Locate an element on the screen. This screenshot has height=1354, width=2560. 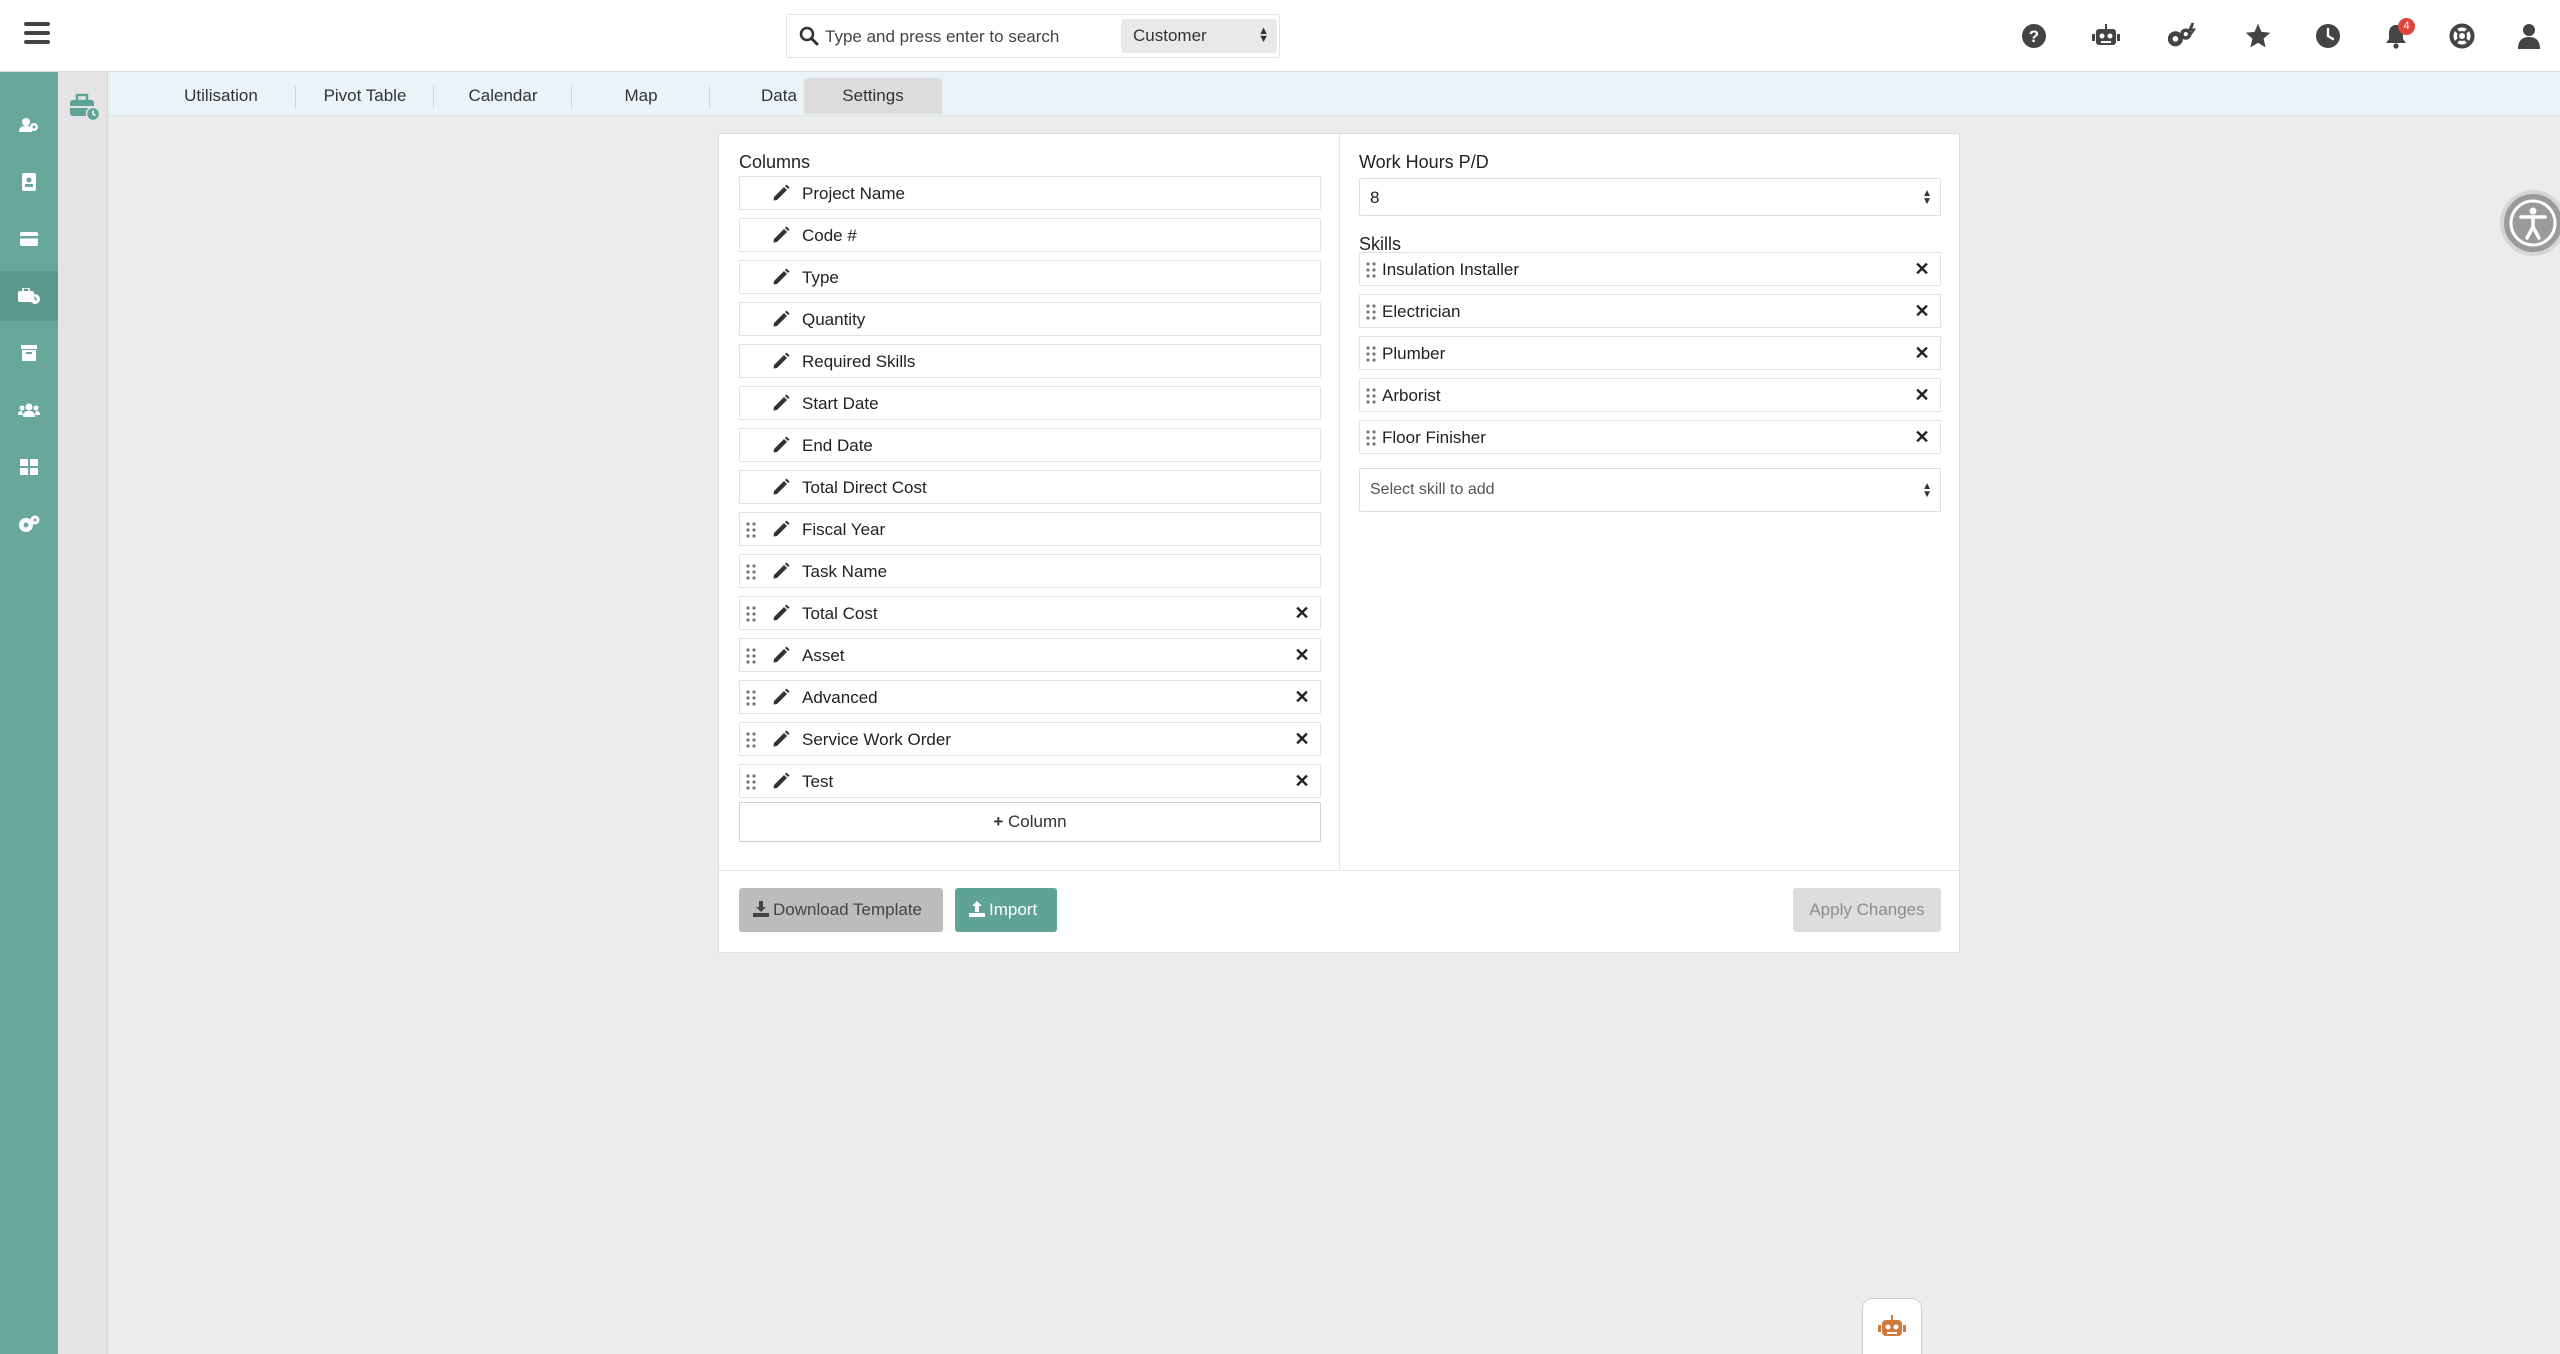
column-row: Quantity is located at coordinates (1030, 319).